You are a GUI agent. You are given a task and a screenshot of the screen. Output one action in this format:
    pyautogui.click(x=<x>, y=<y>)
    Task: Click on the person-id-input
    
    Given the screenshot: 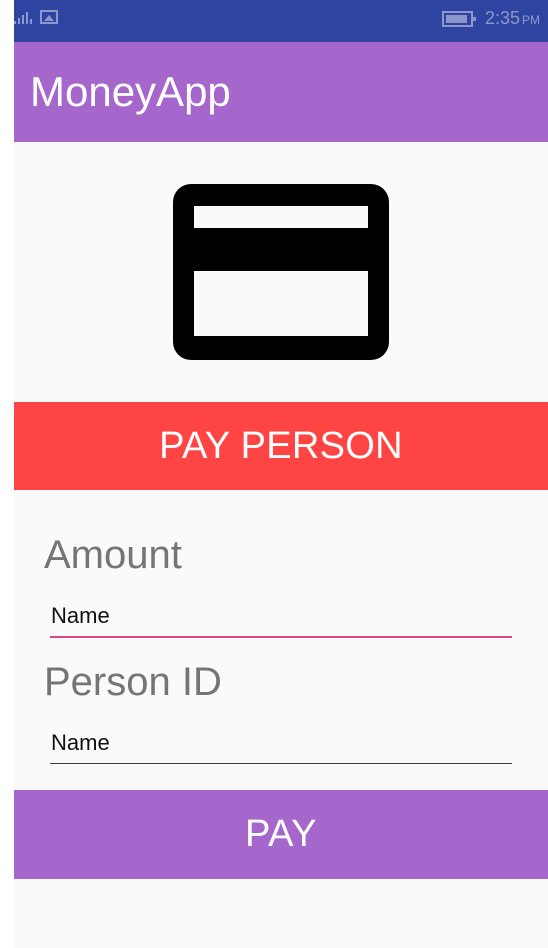 What is the action you would take?
    pyautogui.click(x=281, y=742)
    